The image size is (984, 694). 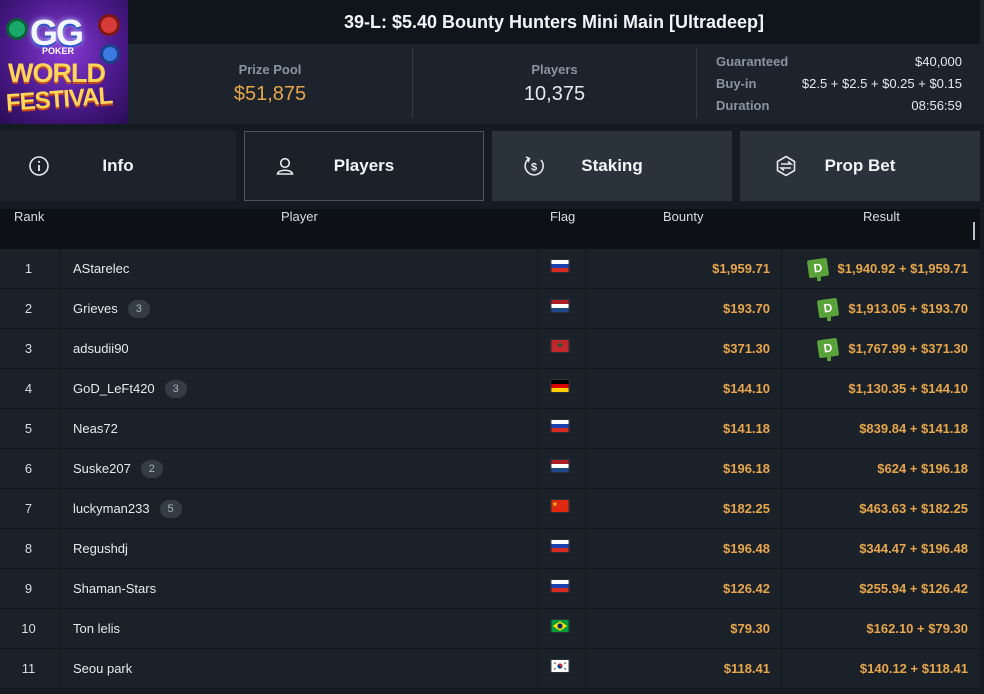 What do you see at coordinates (875, 669) in the screenshot?
I see `result-cell: $140.12 + $118.41` at bounding box center [875, 669].